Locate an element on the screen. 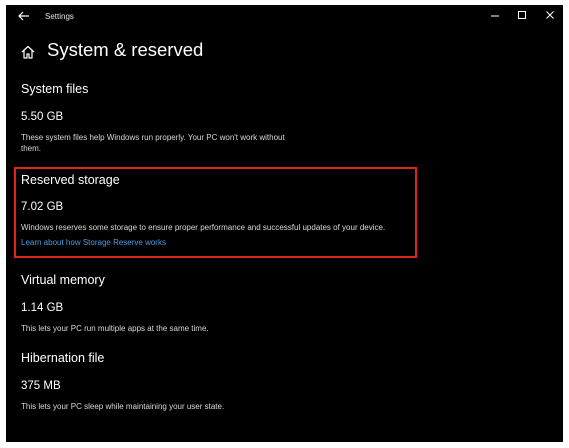 Image resolution: width=569 pixels, height=448 pixels. virtual-memory-size: 1.14 GB is located at coordinates (42, 308).